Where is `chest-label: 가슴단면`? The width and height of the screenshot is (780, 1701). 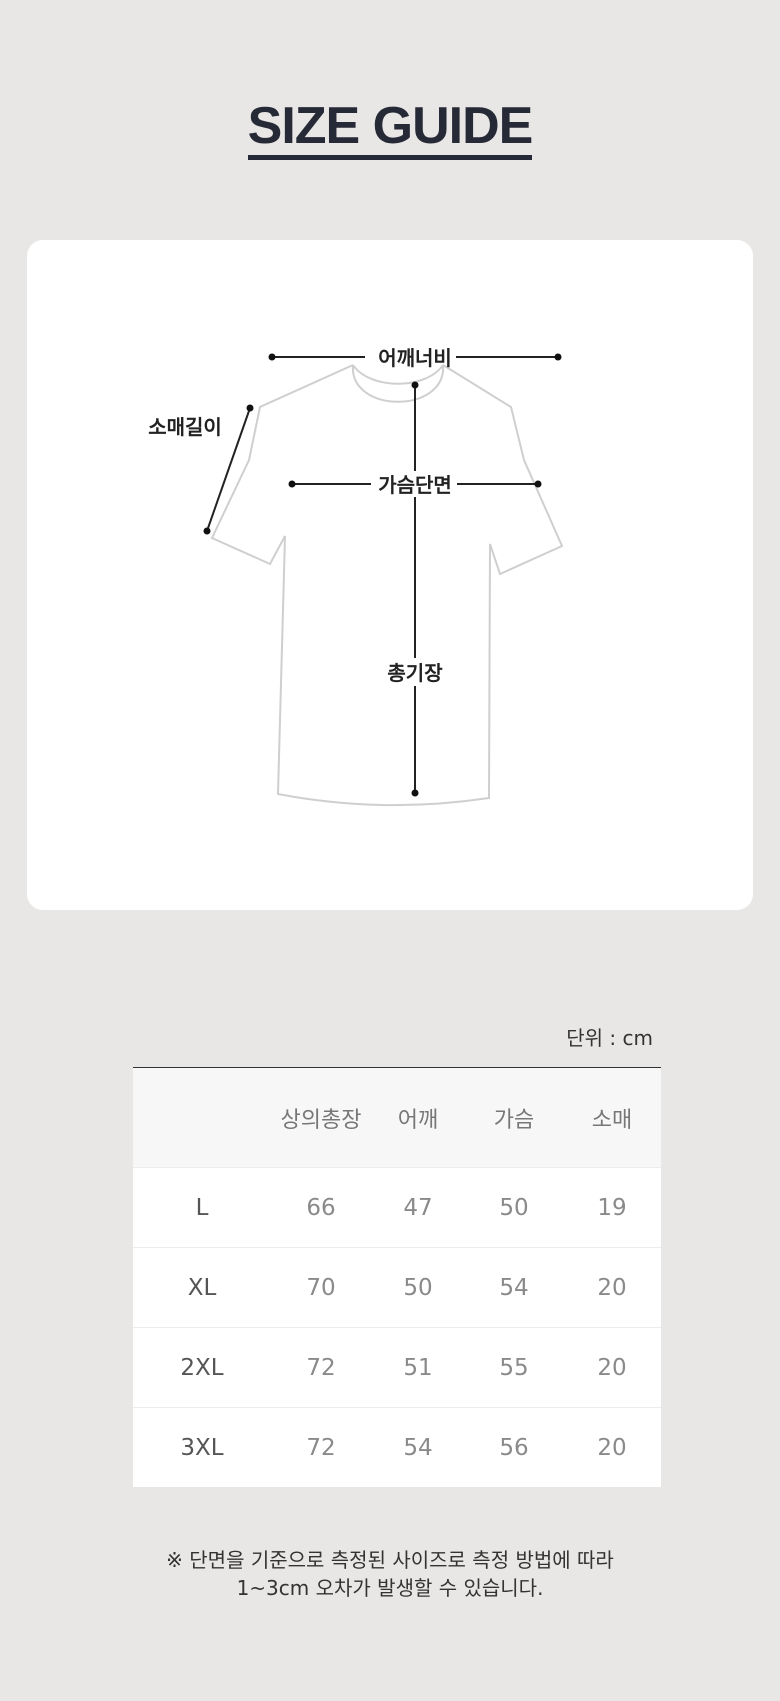
chest-label: 가슴단면 is located at coordinates (415, 485).